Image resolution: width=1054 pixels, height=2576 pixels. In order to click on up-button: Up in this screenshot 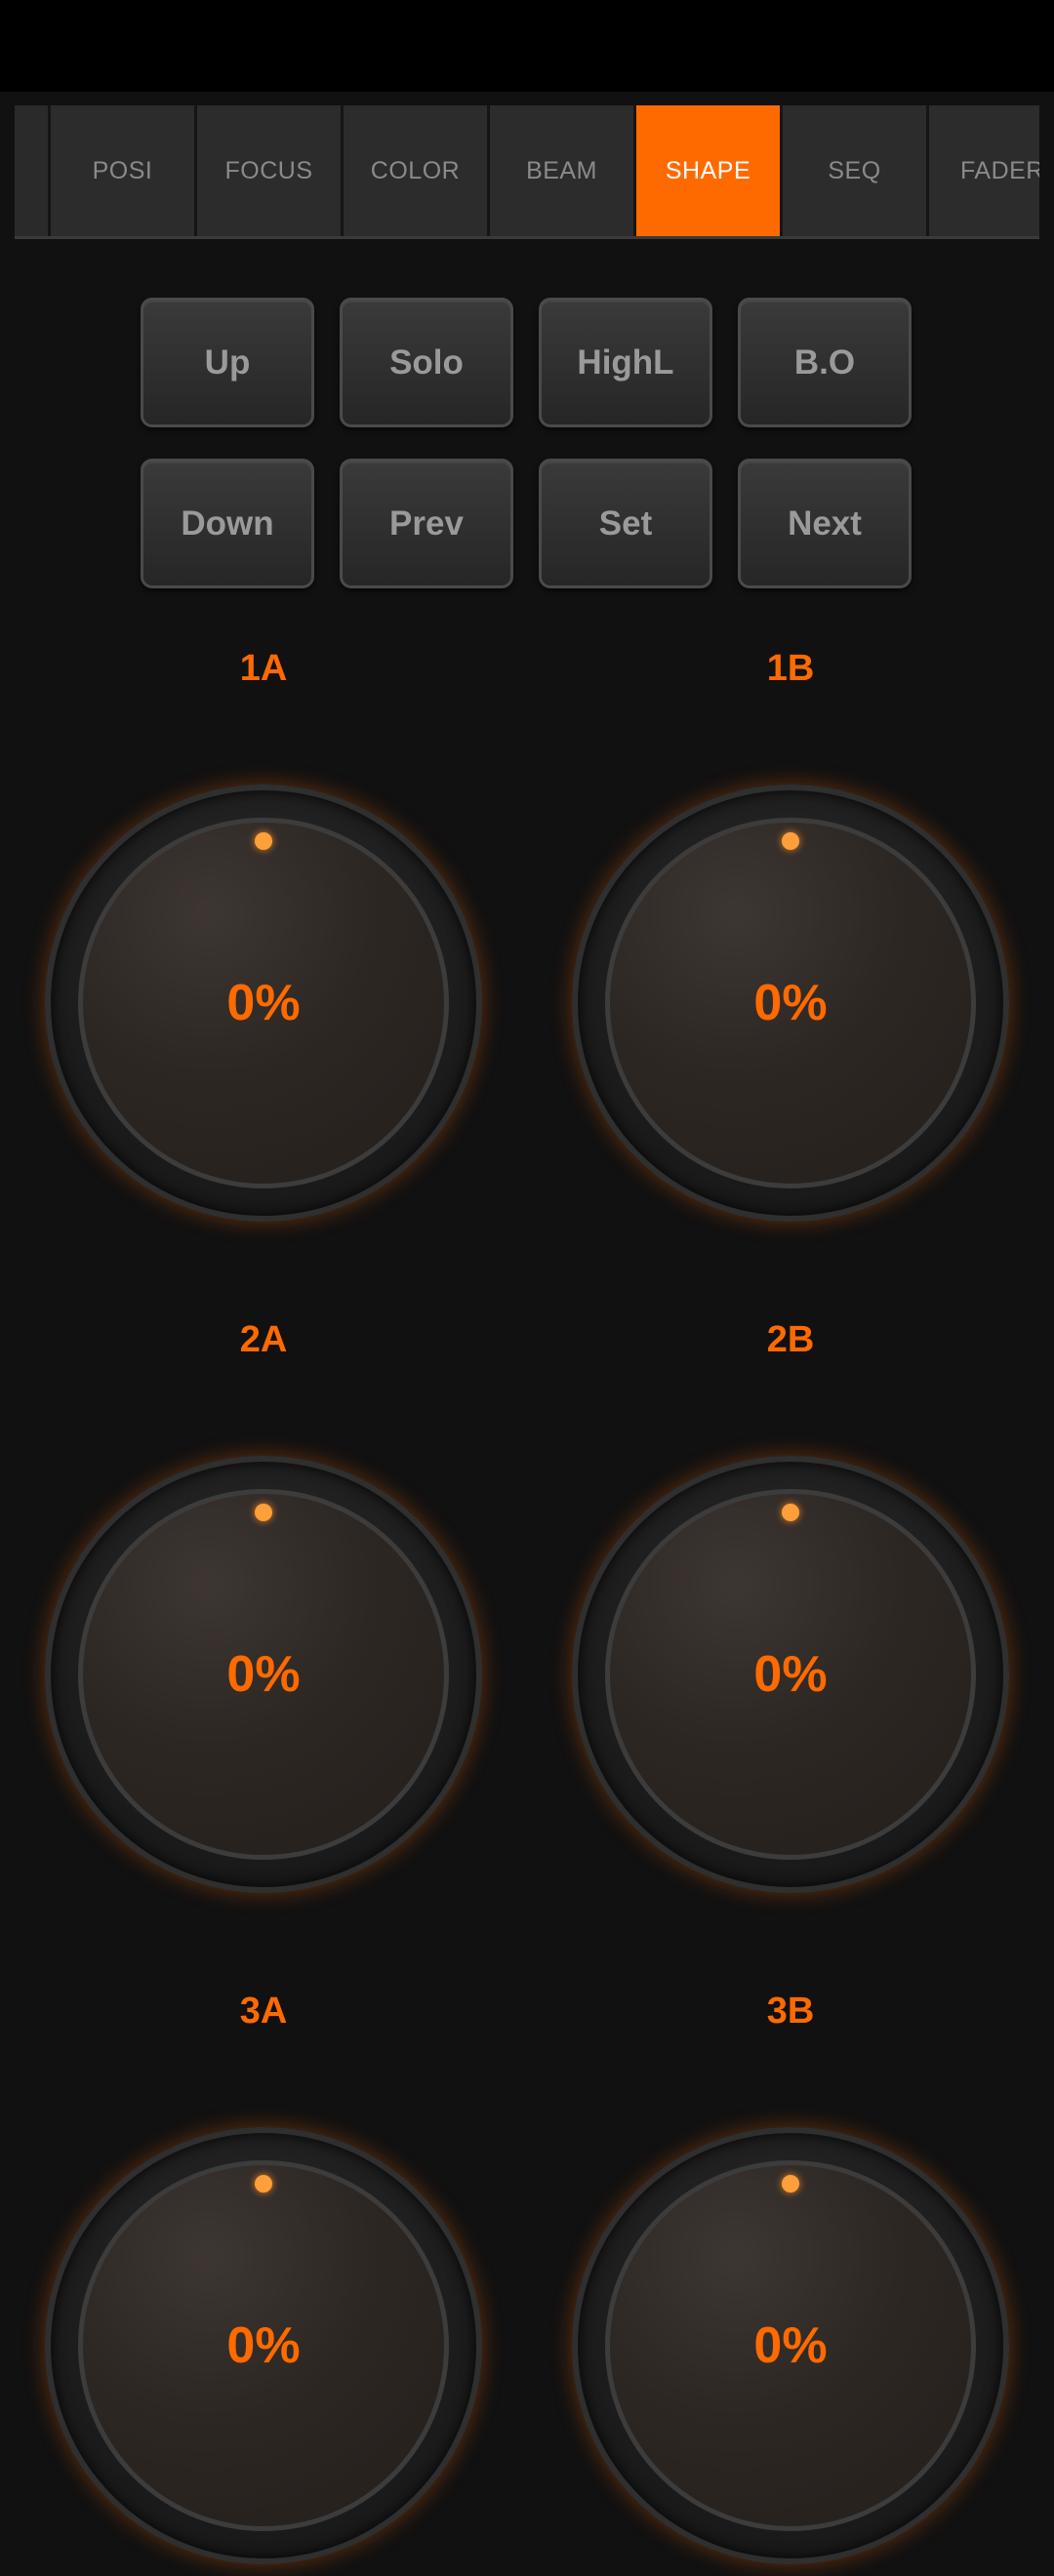, I will do `click(228, 362)`.